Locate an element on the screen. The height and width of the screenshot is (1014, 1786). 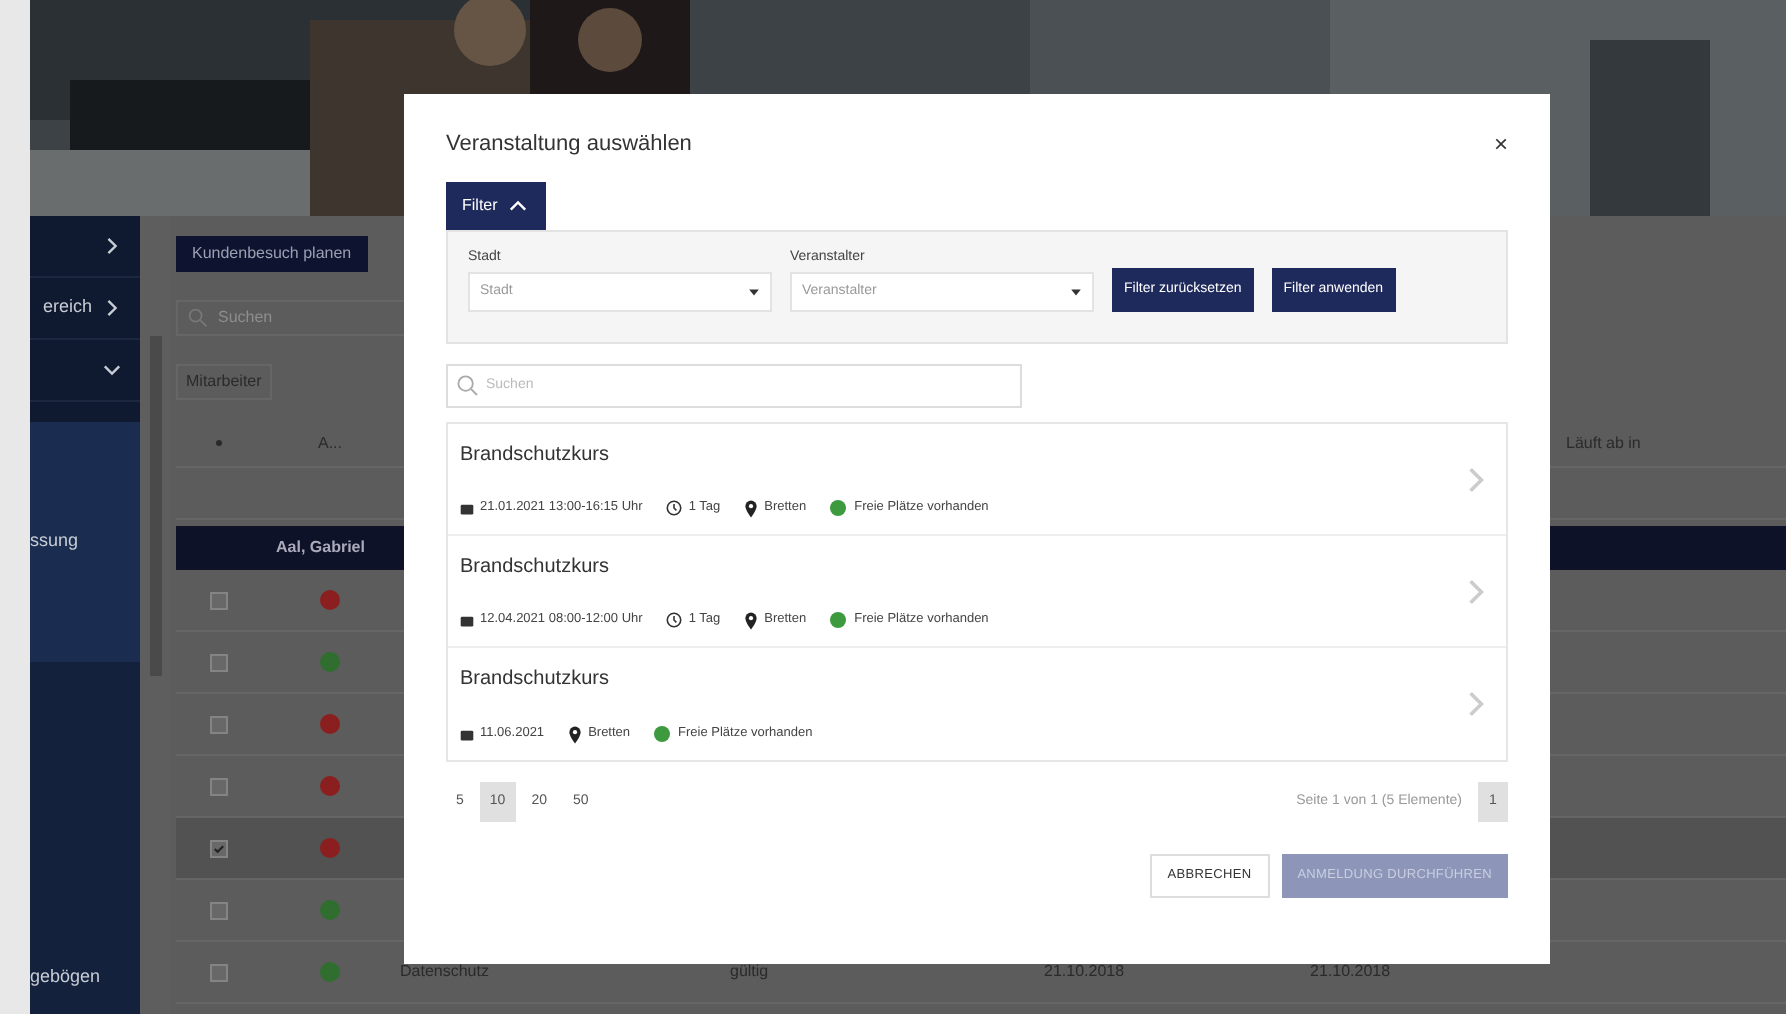
sidebar-item: gebögen is located at coordinates (85, 838).